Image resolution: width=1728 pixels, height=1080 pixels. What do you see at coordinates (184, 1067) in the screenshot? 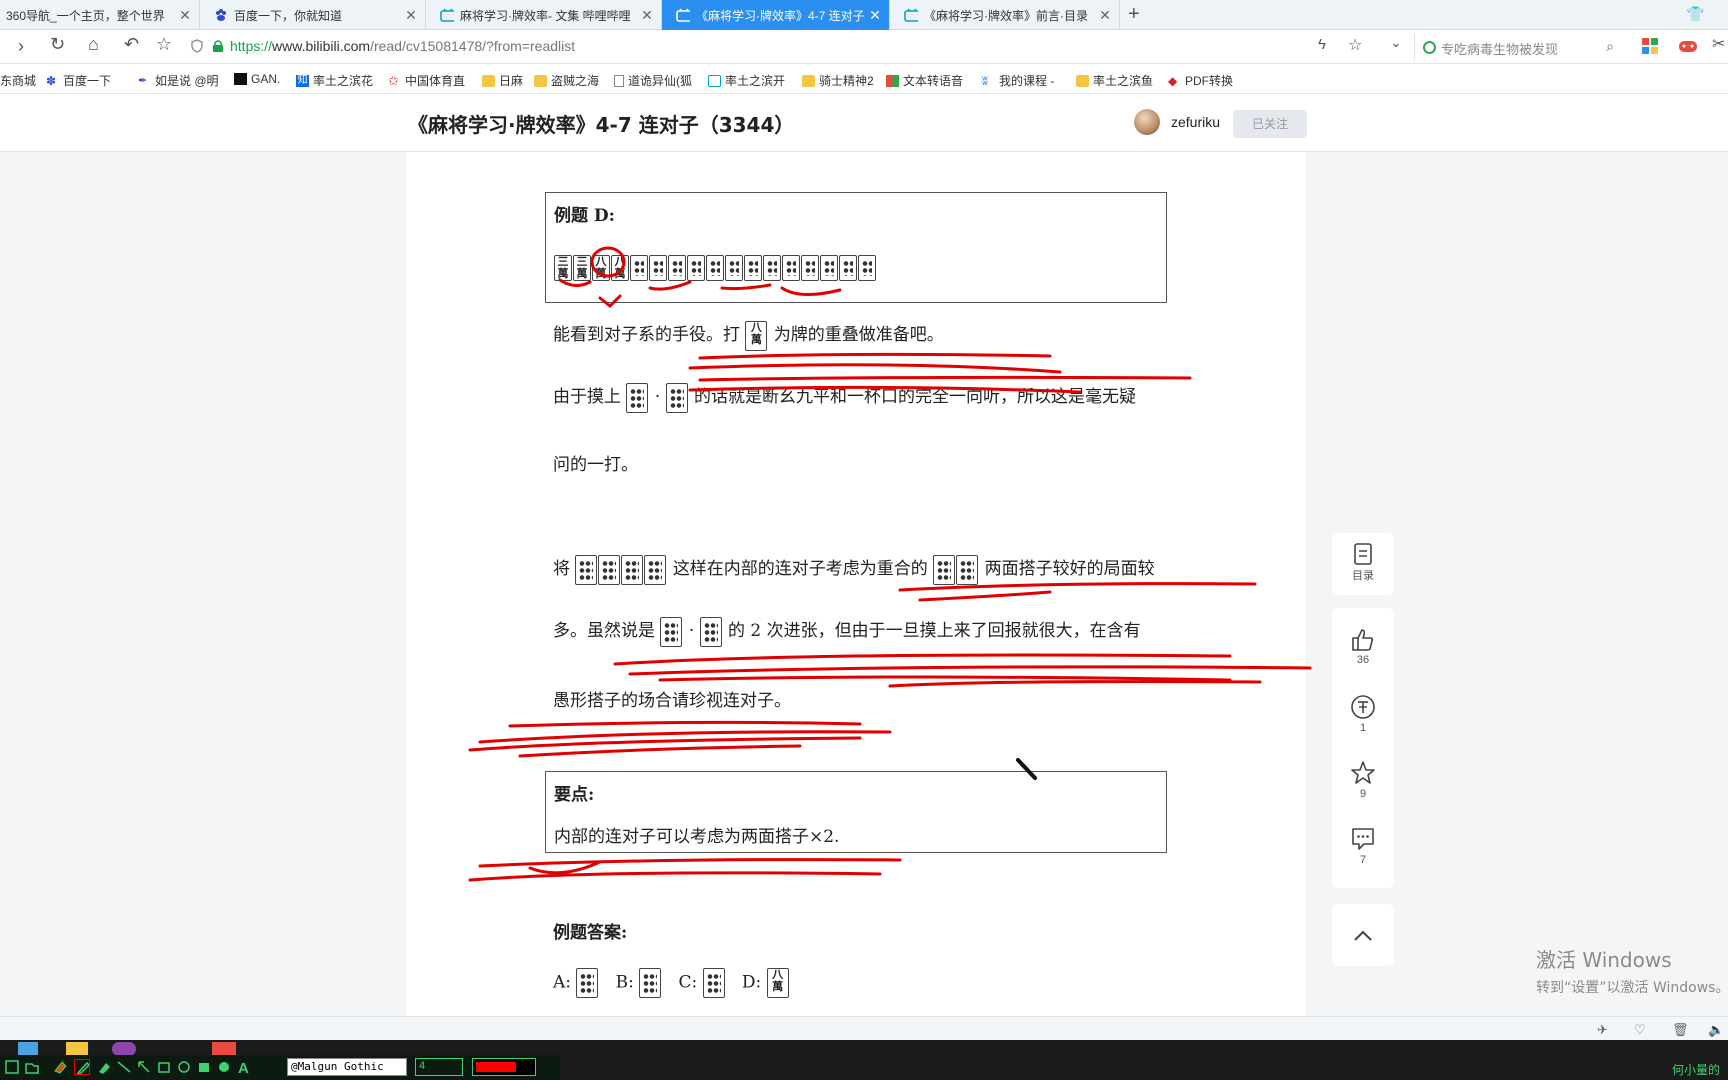
I see `ellipse-icon` at bounding box center [184, 1067].